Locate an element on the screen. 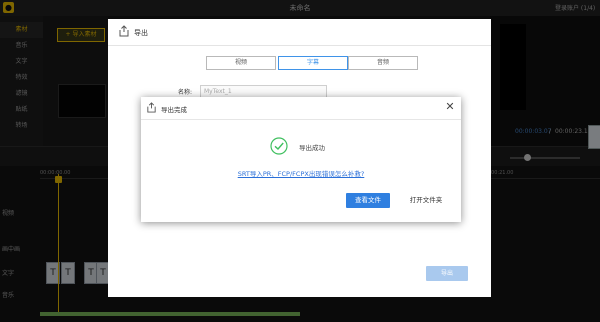 The image size is (600, 322). export-header is located at coordinates (299, 32).